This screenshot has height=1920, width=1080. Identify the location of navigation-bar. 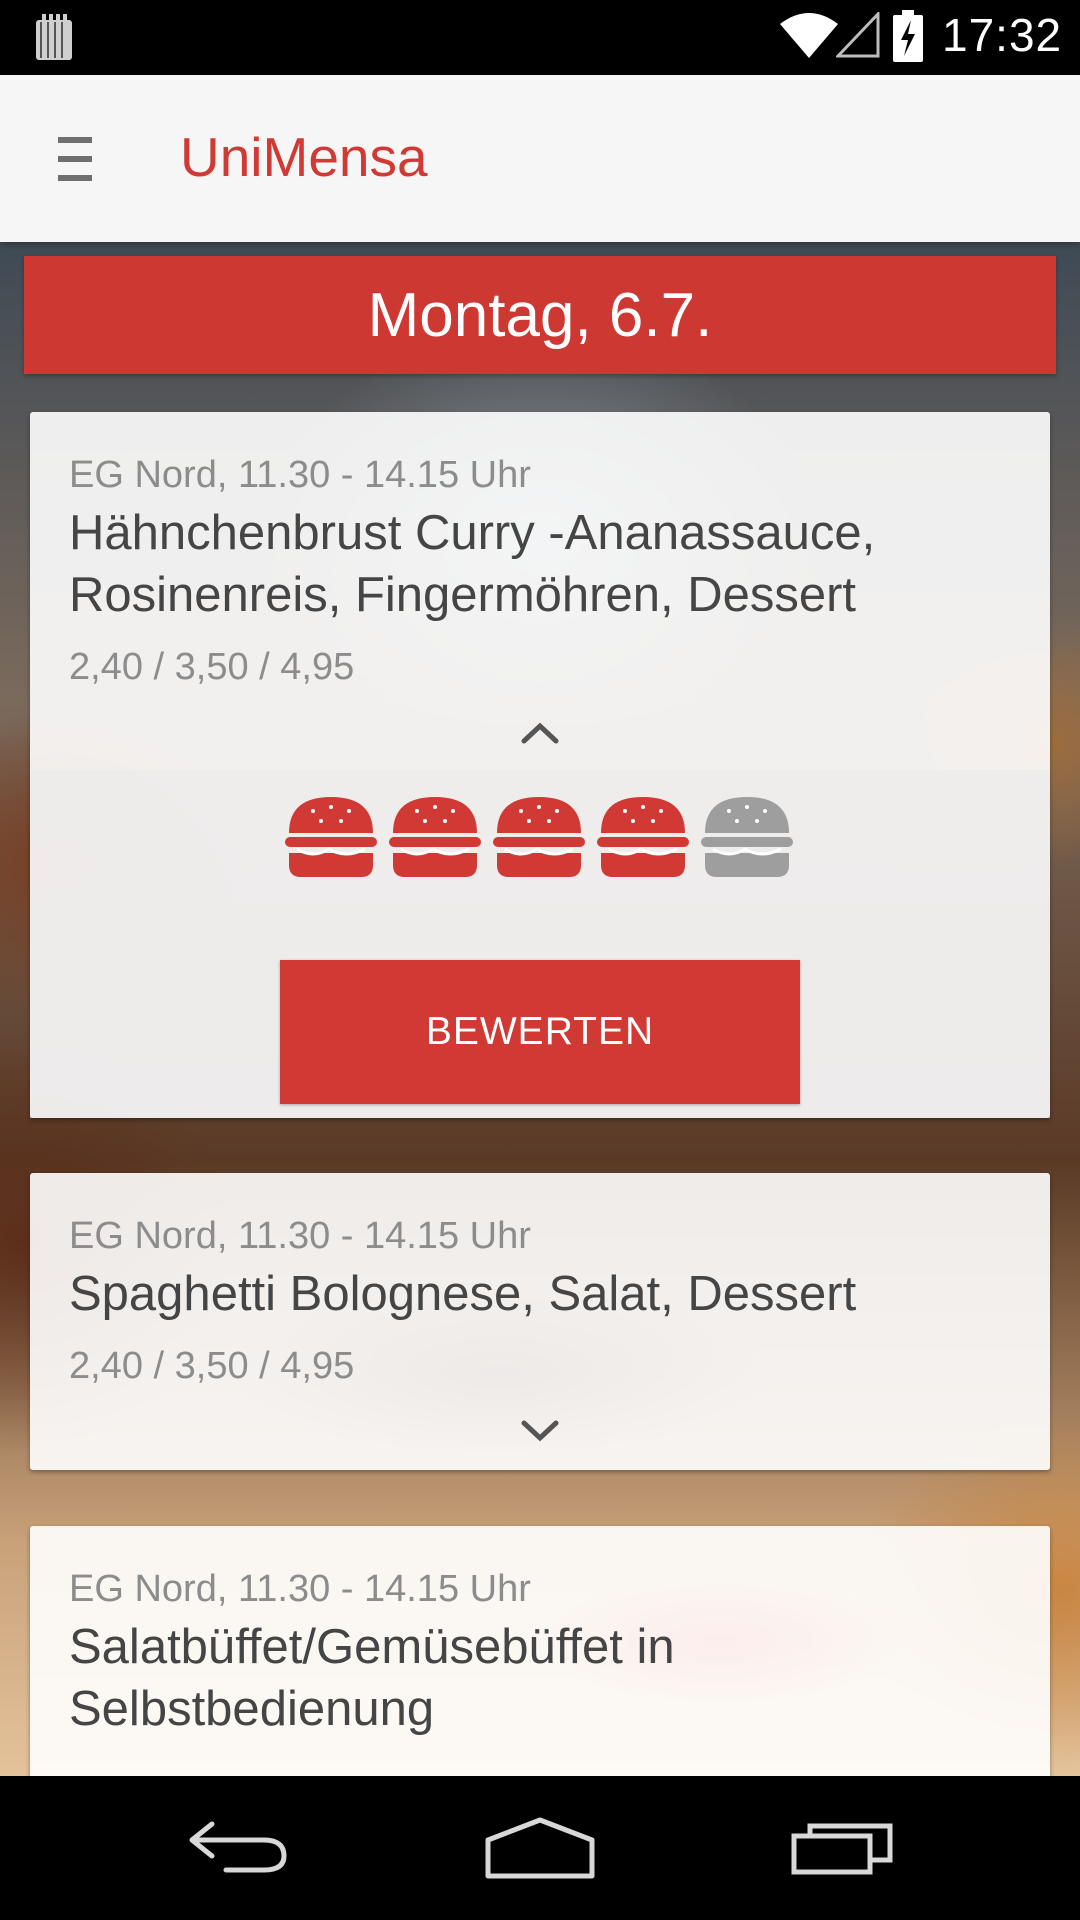
(540, 1848).